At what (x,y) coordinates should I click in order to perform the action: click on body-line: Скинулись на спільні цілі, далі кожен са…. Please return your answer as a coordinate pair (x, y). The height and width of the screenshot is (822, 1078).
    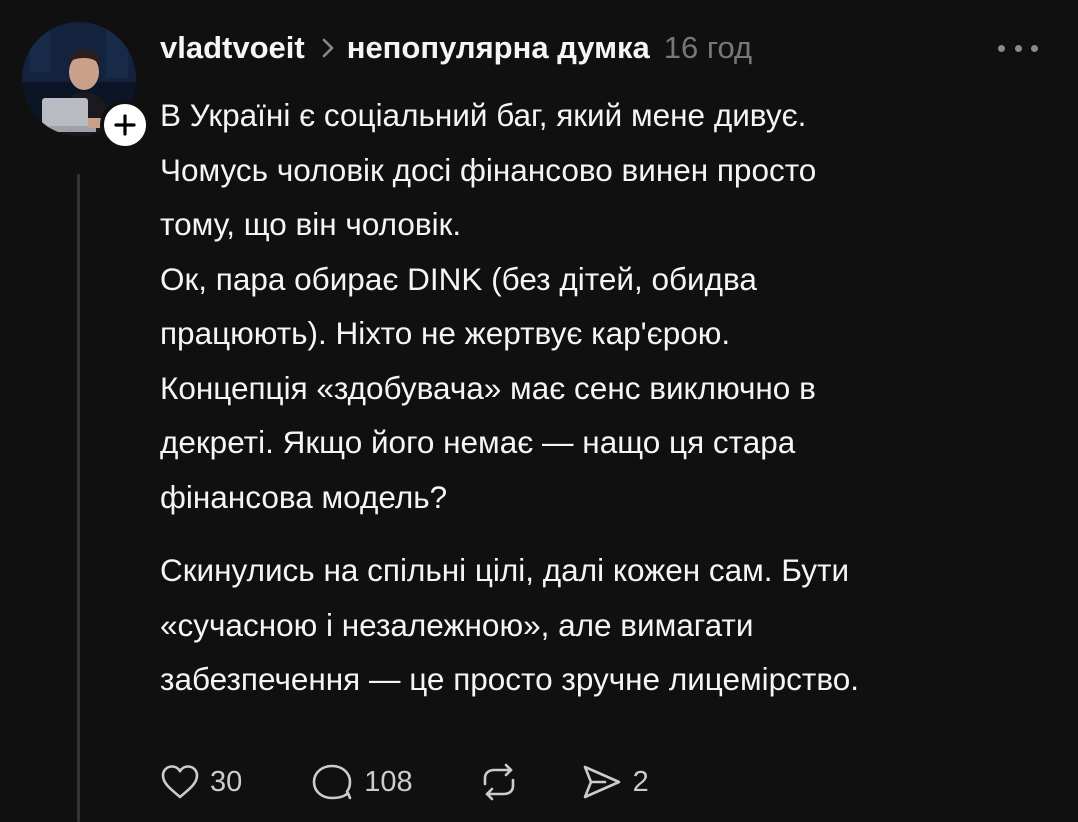
    Looking at the image, I should click on (505, 570).